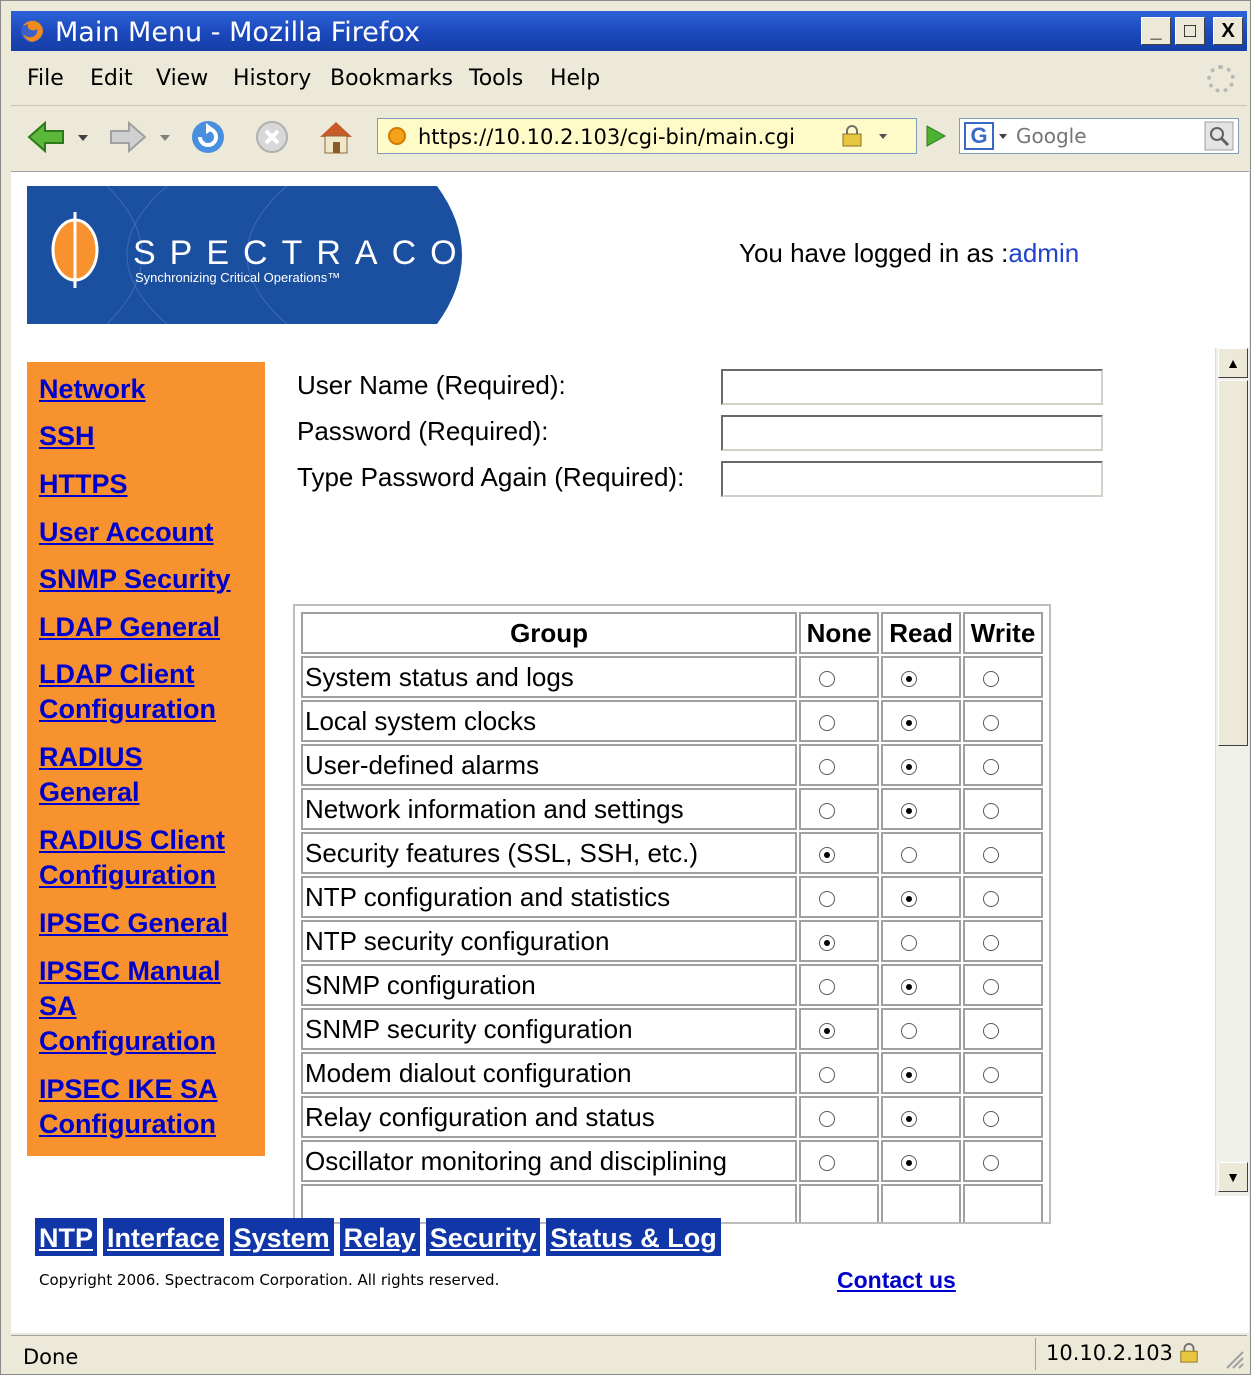  Describe the element at coordinates (67, 436) in the screenshot. I see `sidebar-link-ssh: SSH` at that location.